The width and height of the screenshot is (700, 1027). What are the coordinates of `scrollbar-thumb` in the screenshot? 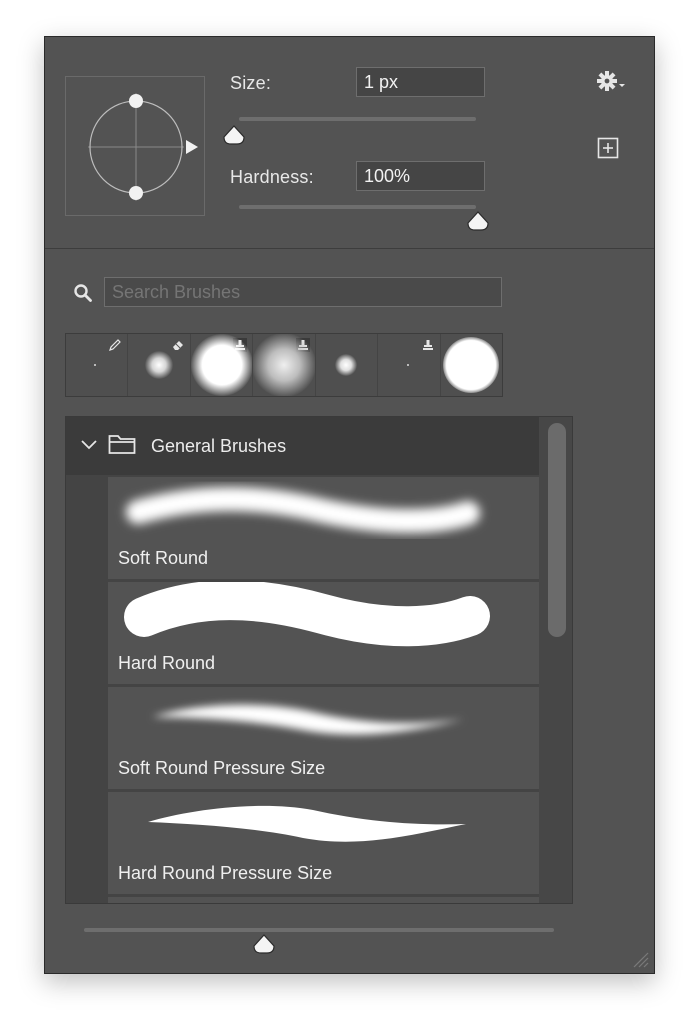 It's located at (557, 530).